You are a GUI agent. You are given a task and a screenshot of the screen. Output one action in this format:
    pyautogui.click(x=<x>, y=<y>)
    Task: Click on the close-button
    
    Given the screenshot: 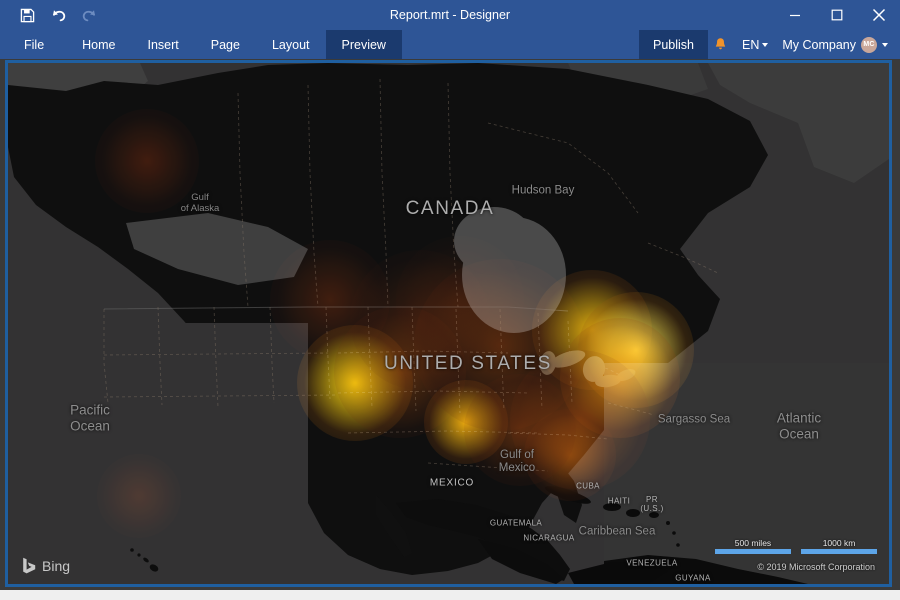 What is the action you would take?
    pyautogui.click(x=879, y=15)
    